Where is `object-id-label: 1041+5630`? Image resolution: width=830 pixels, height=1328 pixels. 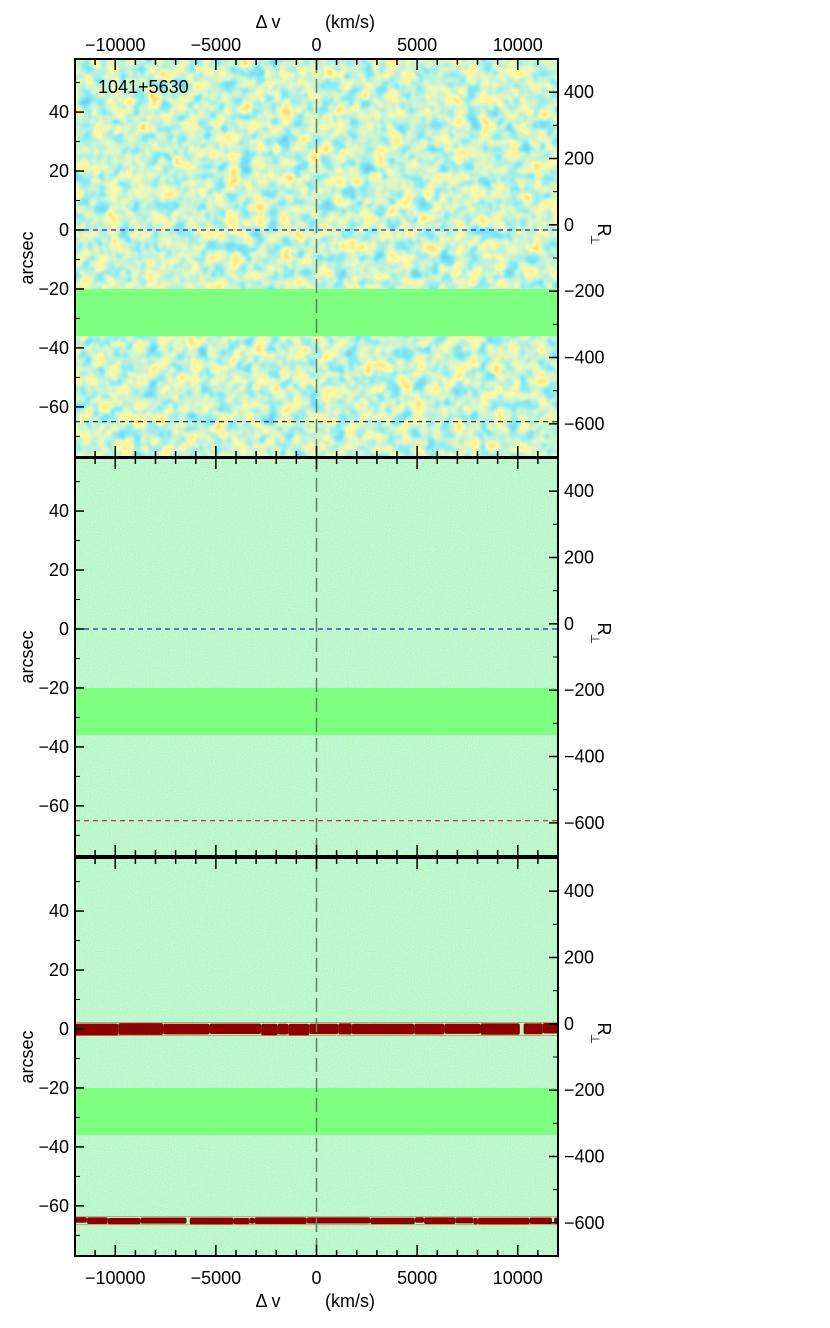 object-id-label: 1041+5630 is located at coordinates (143, 87).